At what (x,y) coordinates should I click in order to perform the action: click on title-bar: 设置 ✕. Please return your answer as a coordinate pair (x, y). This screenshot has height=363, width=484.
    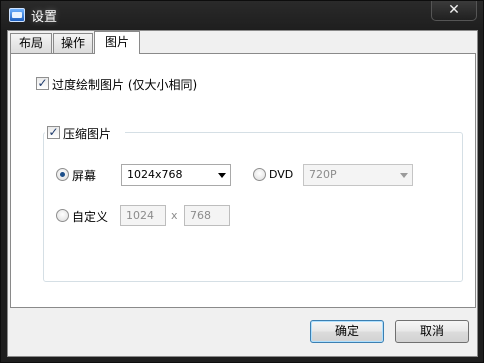
    Looking at the image, I should click on (242, 15).